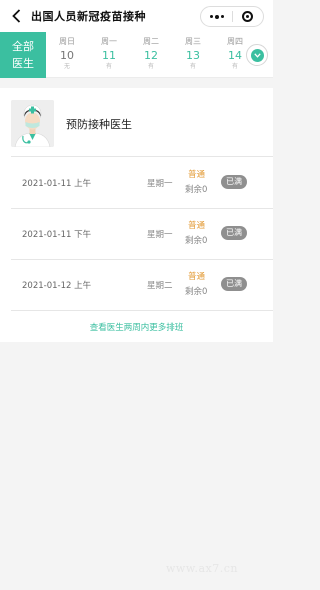 The width and height of the screenshot is (320, 590). What do you see at coordinates (23, 55) in the screenshot?
I see `all-doctors-tab: 全部 医生` at bounding box center [23, 55].